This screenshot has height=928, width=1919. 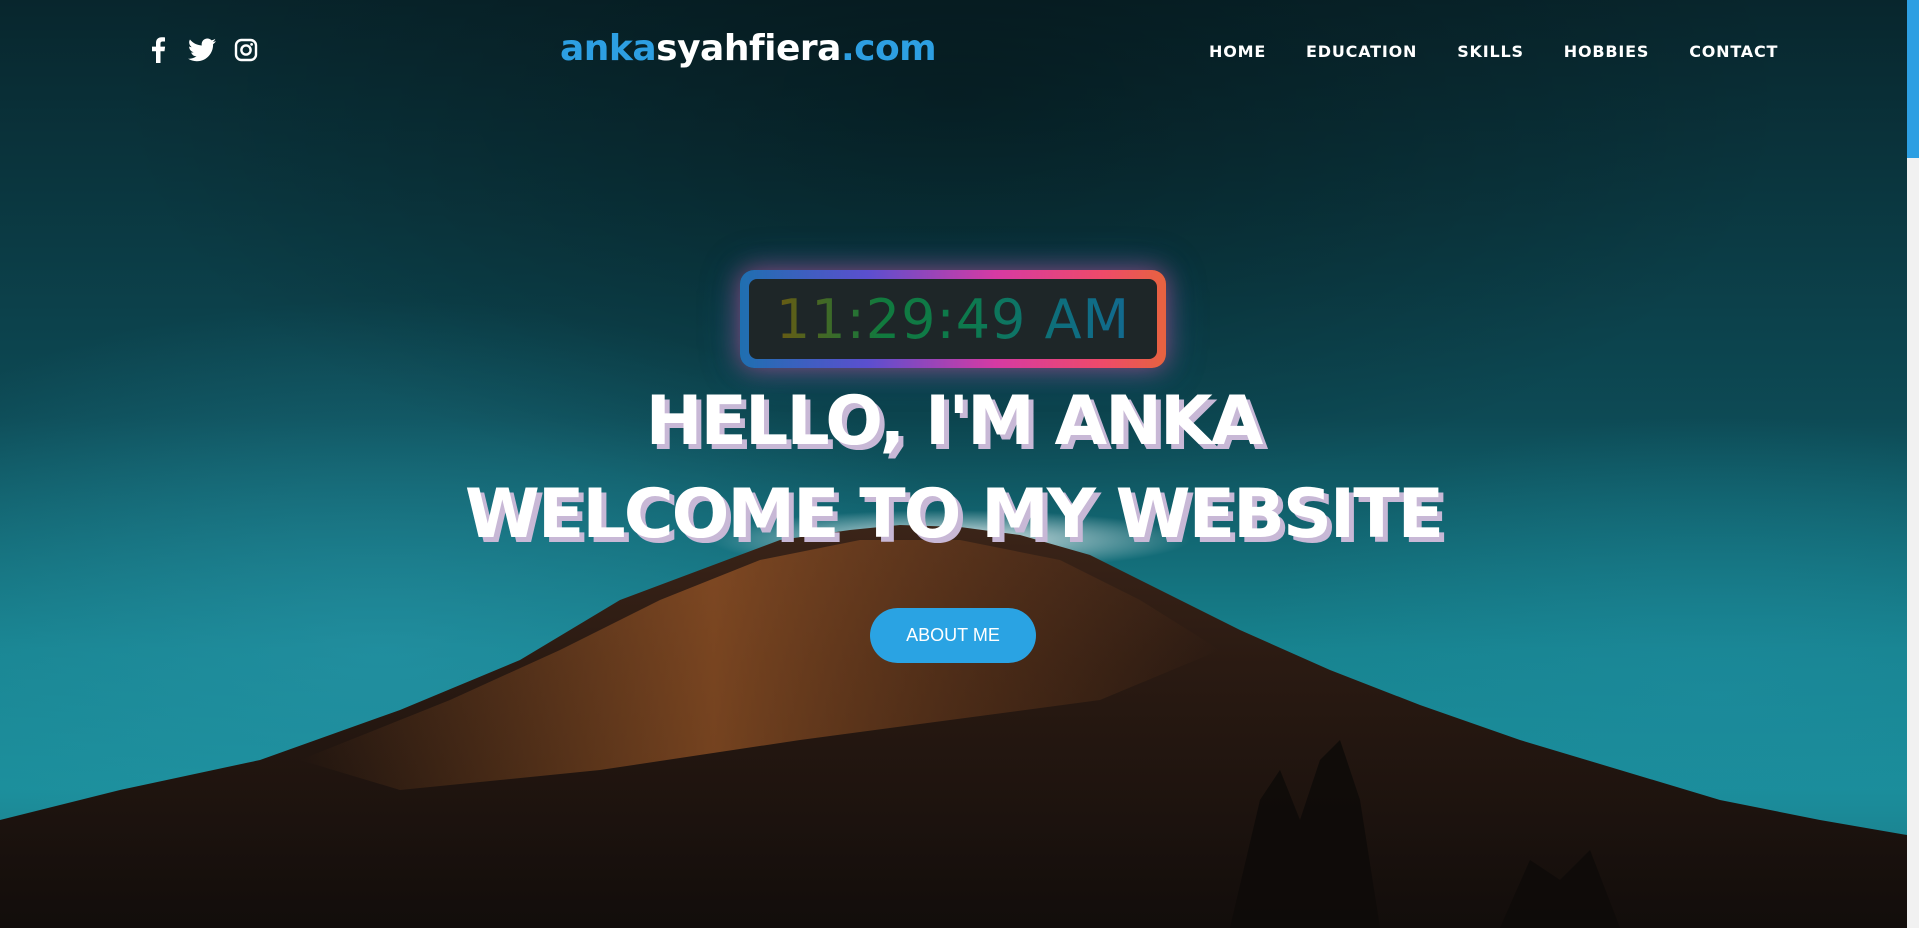 What do you see at coordinates (954, 514) in the screenshot?
I see `hero-headline-line2: WELCOME TO MY WEBSITE` at bounding box center [954, 514].